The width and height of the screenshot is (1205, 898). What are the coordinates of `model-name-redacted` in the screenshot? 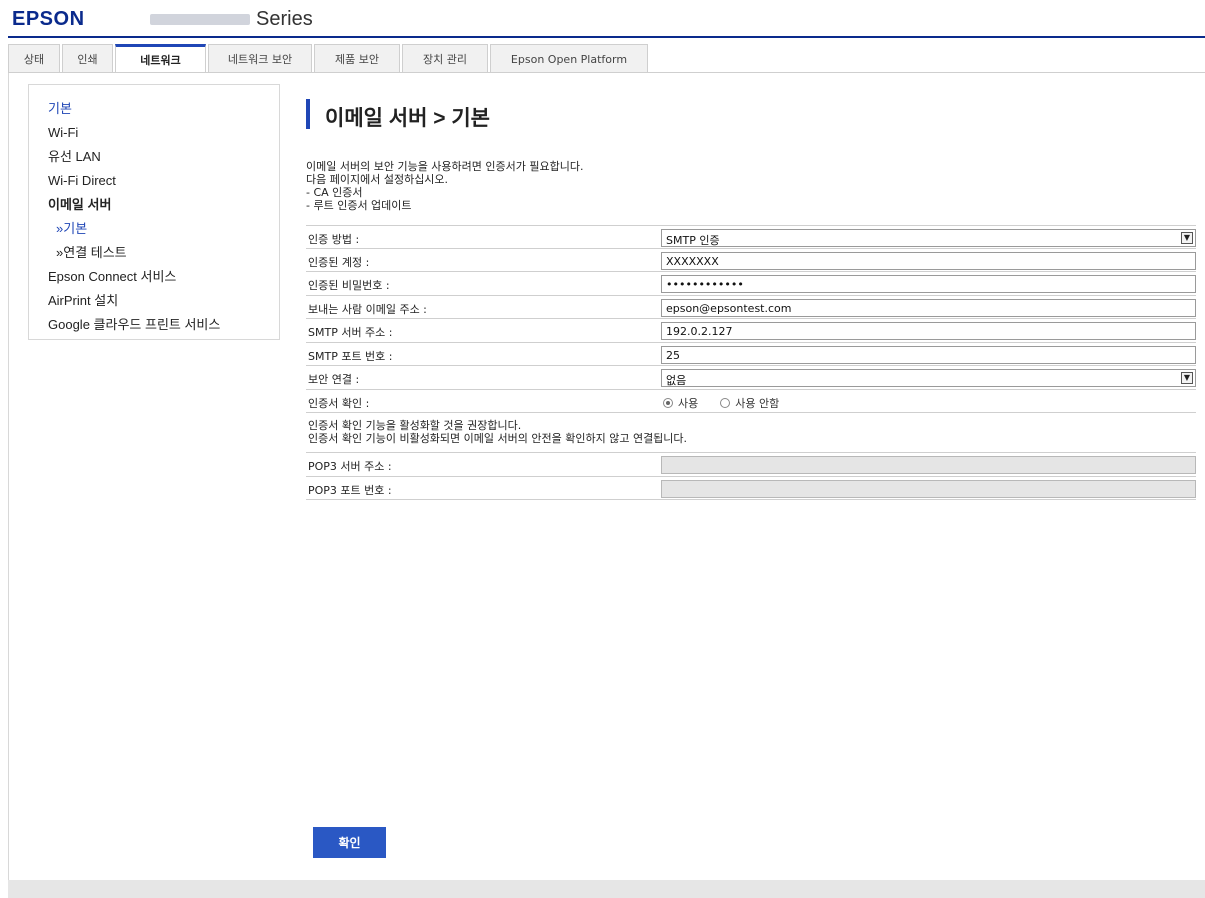 It's located at (200, 19).